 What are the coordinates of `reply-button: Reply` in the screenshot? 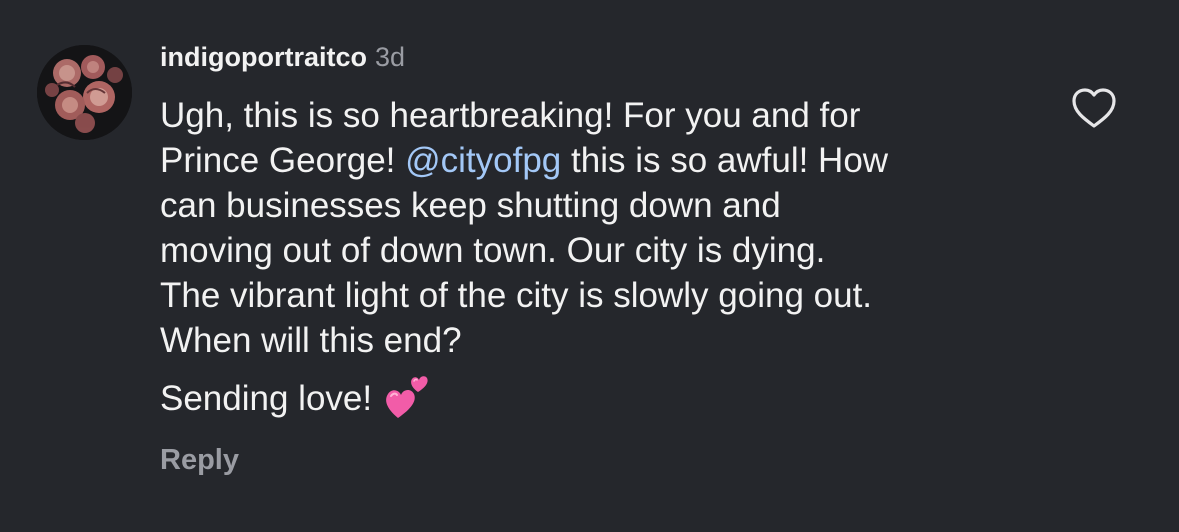 It's located at (199, 460).